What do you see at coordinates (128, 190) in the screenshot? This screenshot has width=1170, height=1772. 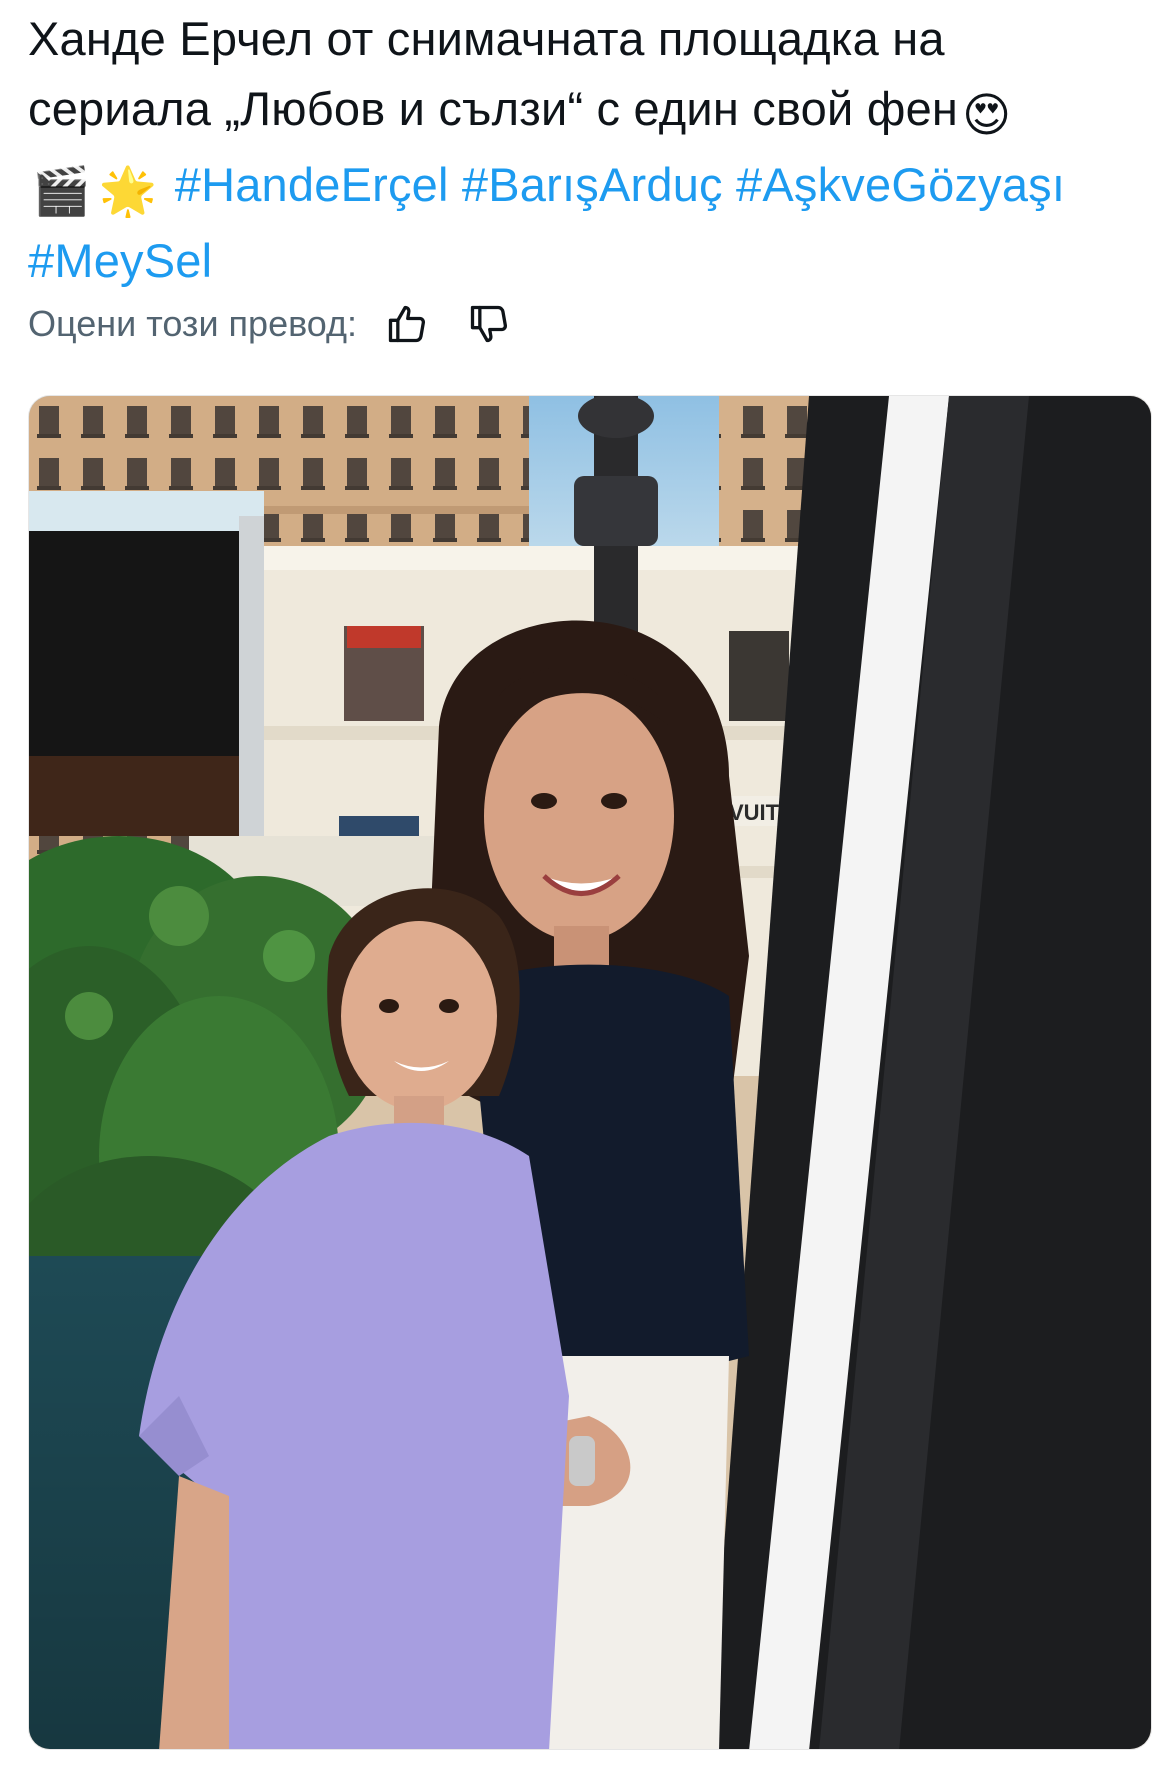 I see `glowing-star-emoji-icon: 🌟` at bounding box center [128, 190].